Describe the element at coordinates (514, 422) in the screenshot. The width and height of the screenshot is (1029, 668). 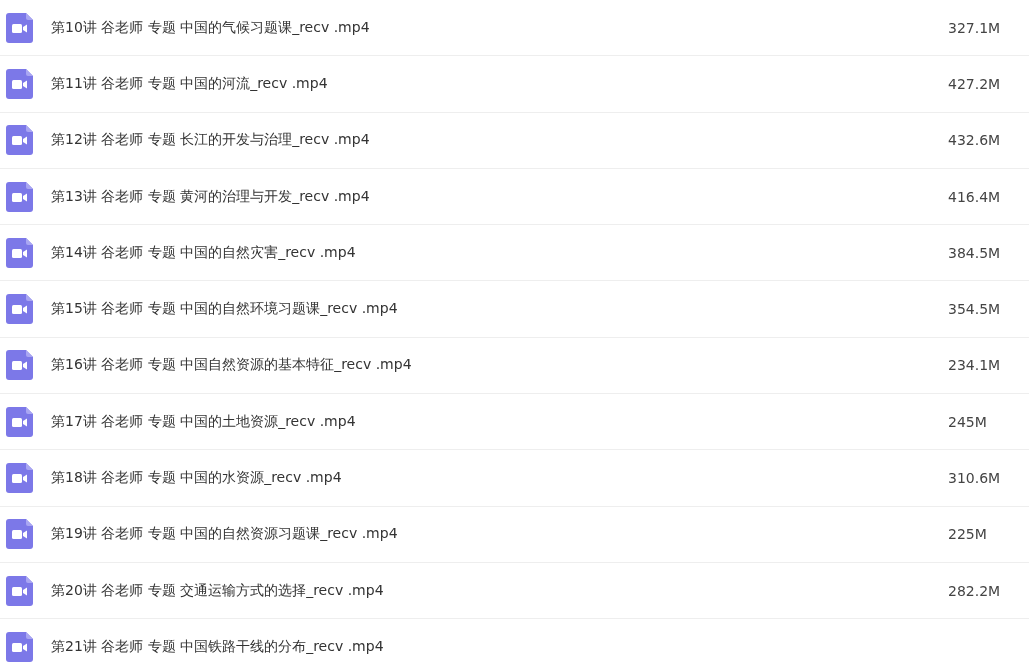
I see `file-row: 第17讲 谷老师 专题 中国的土地资源_recv .mp4 245M` at that location.